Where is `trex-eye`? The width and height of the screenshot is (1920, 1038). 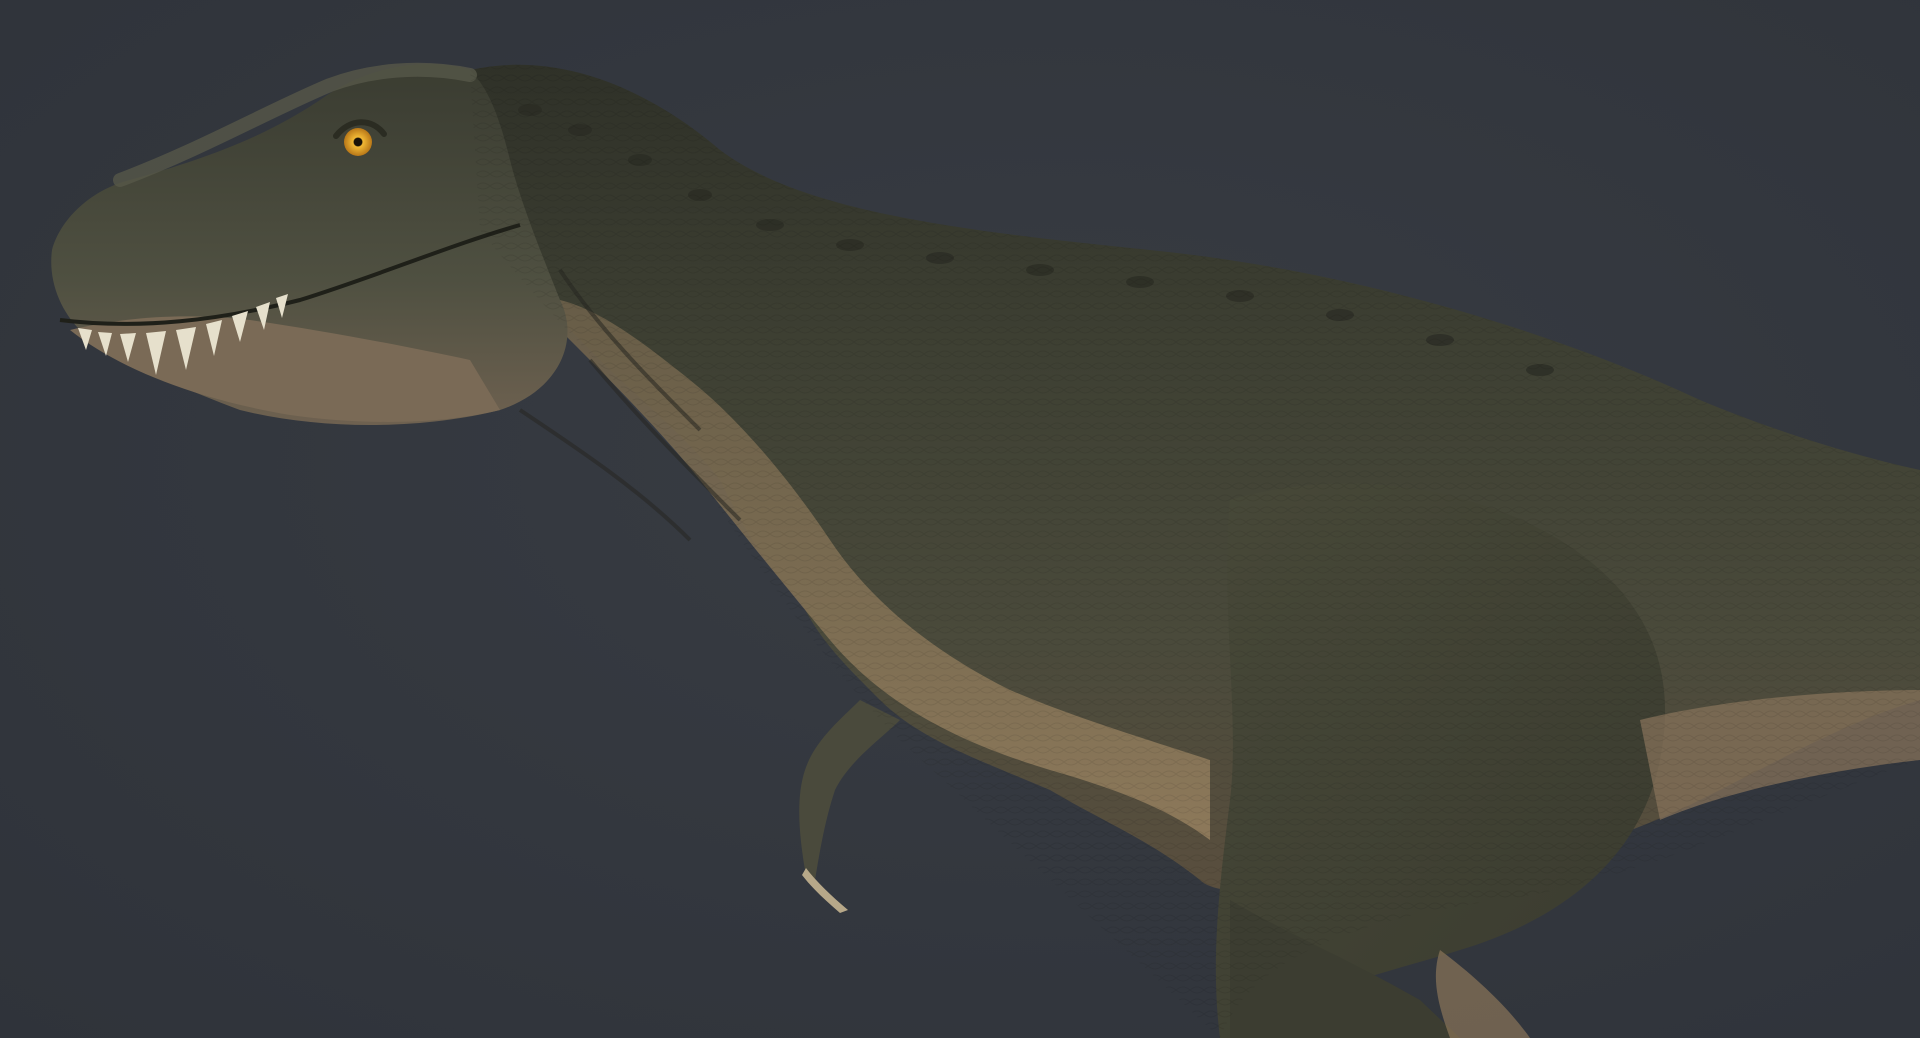
trex-eye is located at coordinates (358, 142).